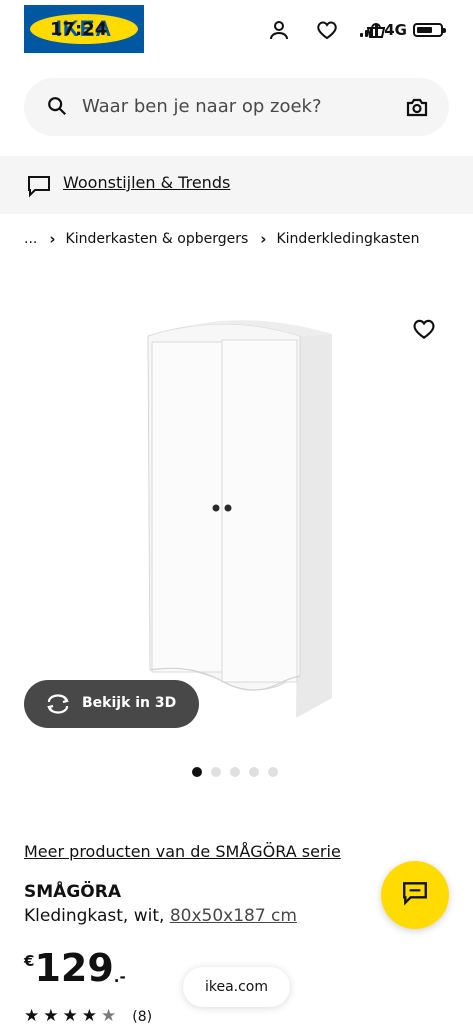 This screenshot has height=1024, width=473. I want to click on favorite-heart-icon, so click(424, 329).